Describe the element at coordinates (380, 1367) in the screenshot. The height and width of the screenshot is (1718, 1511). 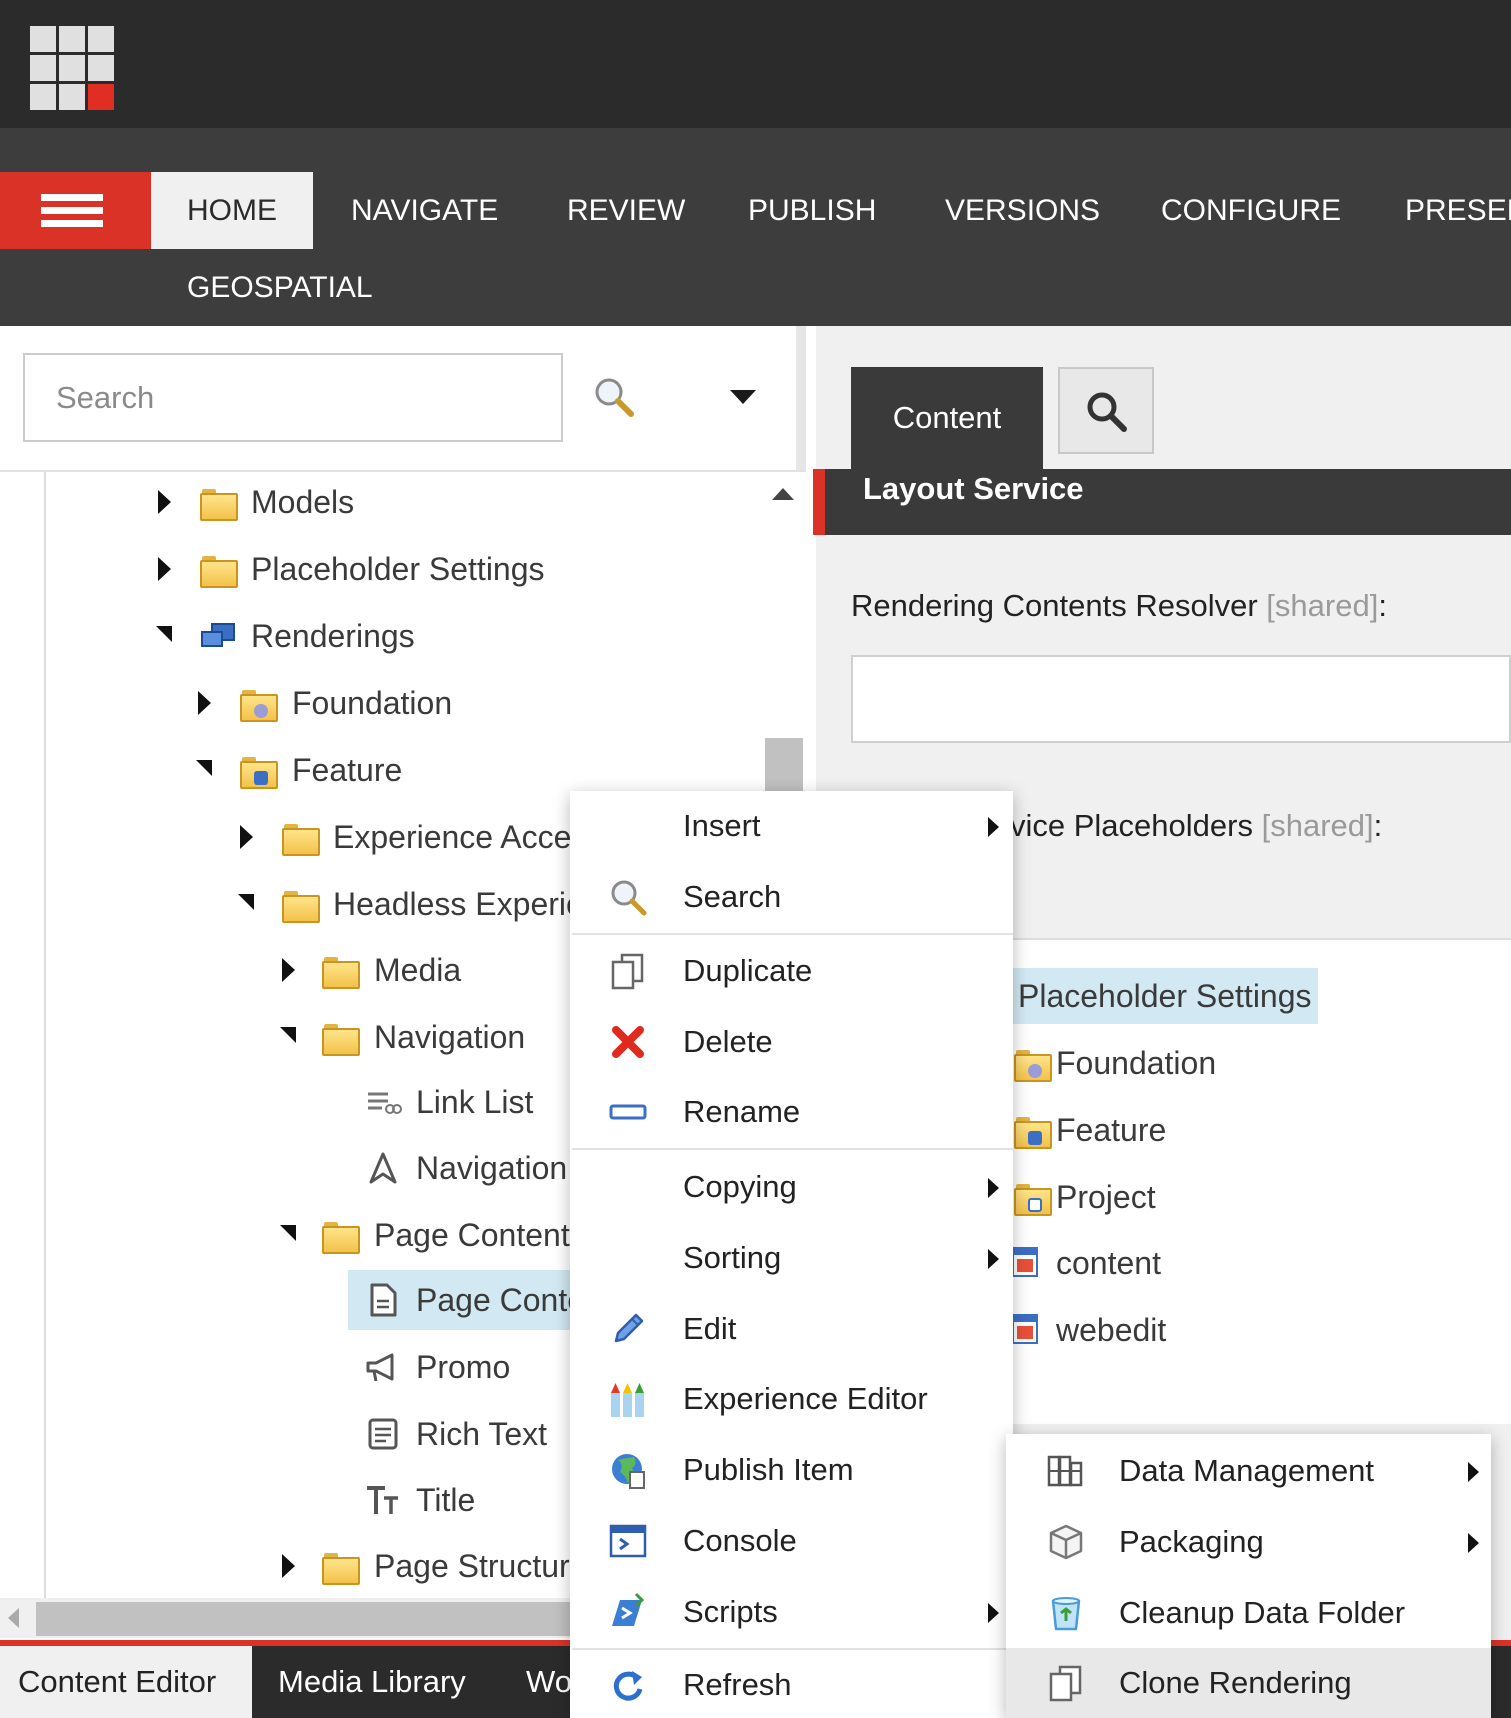
I see `megaphone-icon` at that location.